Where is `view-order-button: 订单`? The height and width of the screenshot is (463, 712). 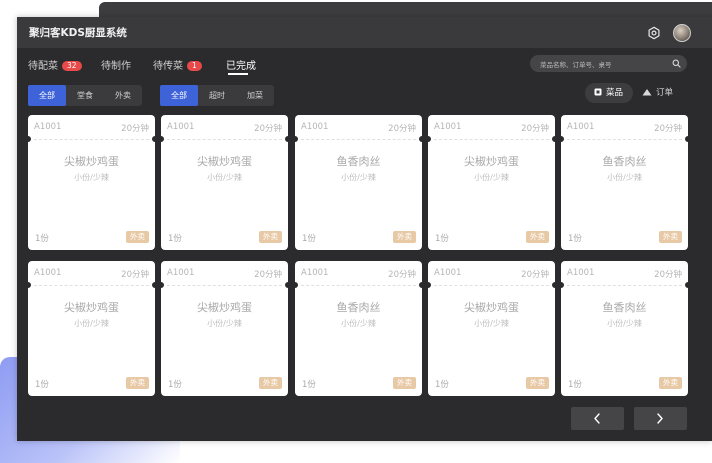 view-order-button: 订单 is located at coordinates (665, 93).